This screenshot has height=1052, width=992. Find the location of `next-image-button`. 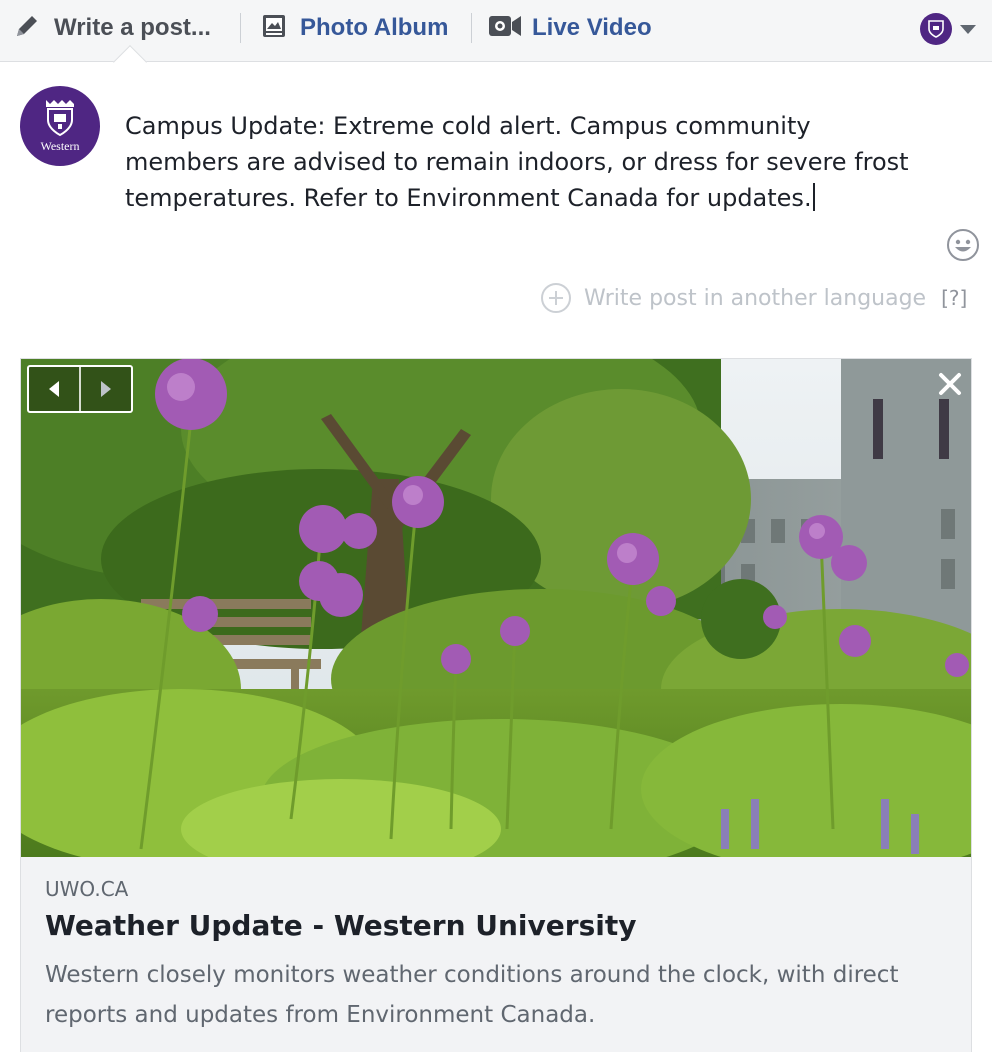

next-image-button is located at coordinates (106, 389).